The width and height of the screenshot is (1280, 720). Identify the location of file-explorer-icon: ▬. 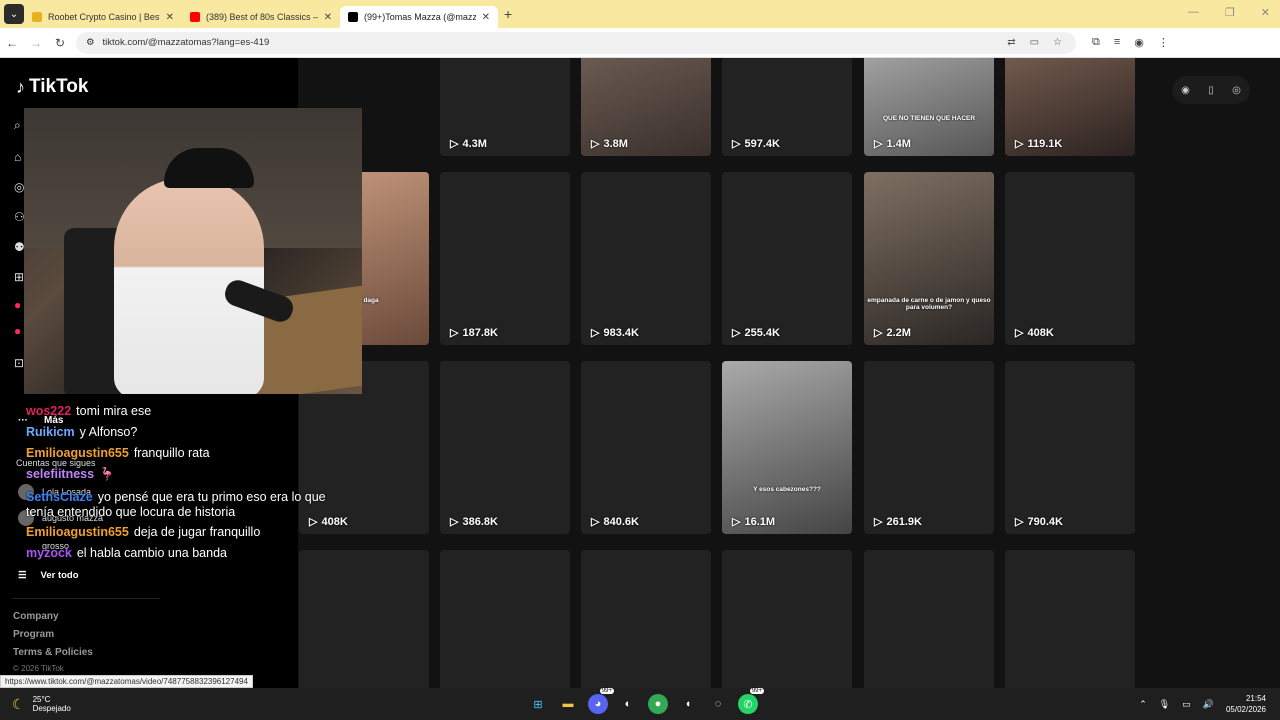
(568, 704).